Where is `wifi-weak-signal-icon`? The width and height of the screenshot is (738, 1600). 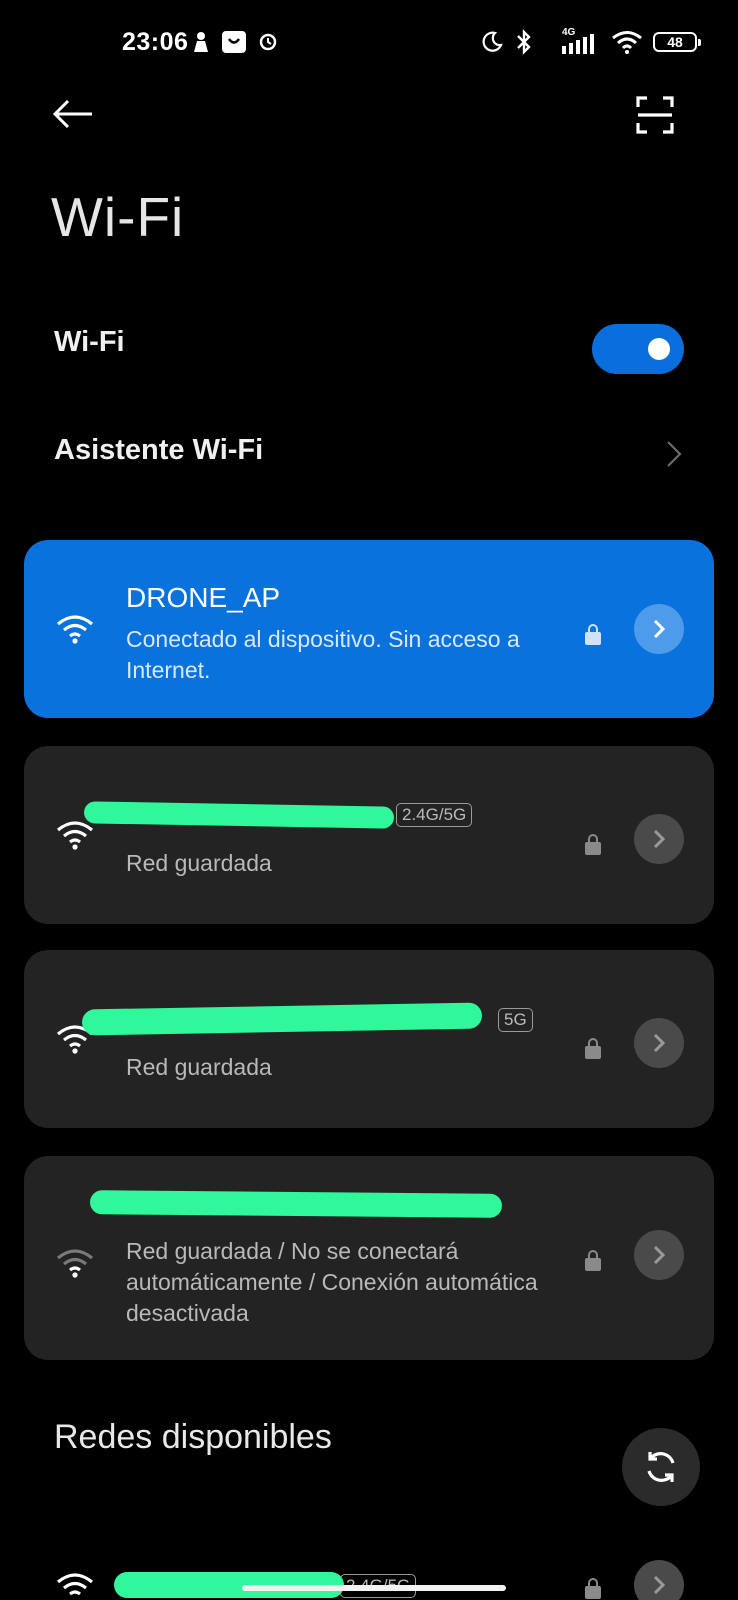 wifi-weak-signal-icon is located at coordinates (75, 1265).